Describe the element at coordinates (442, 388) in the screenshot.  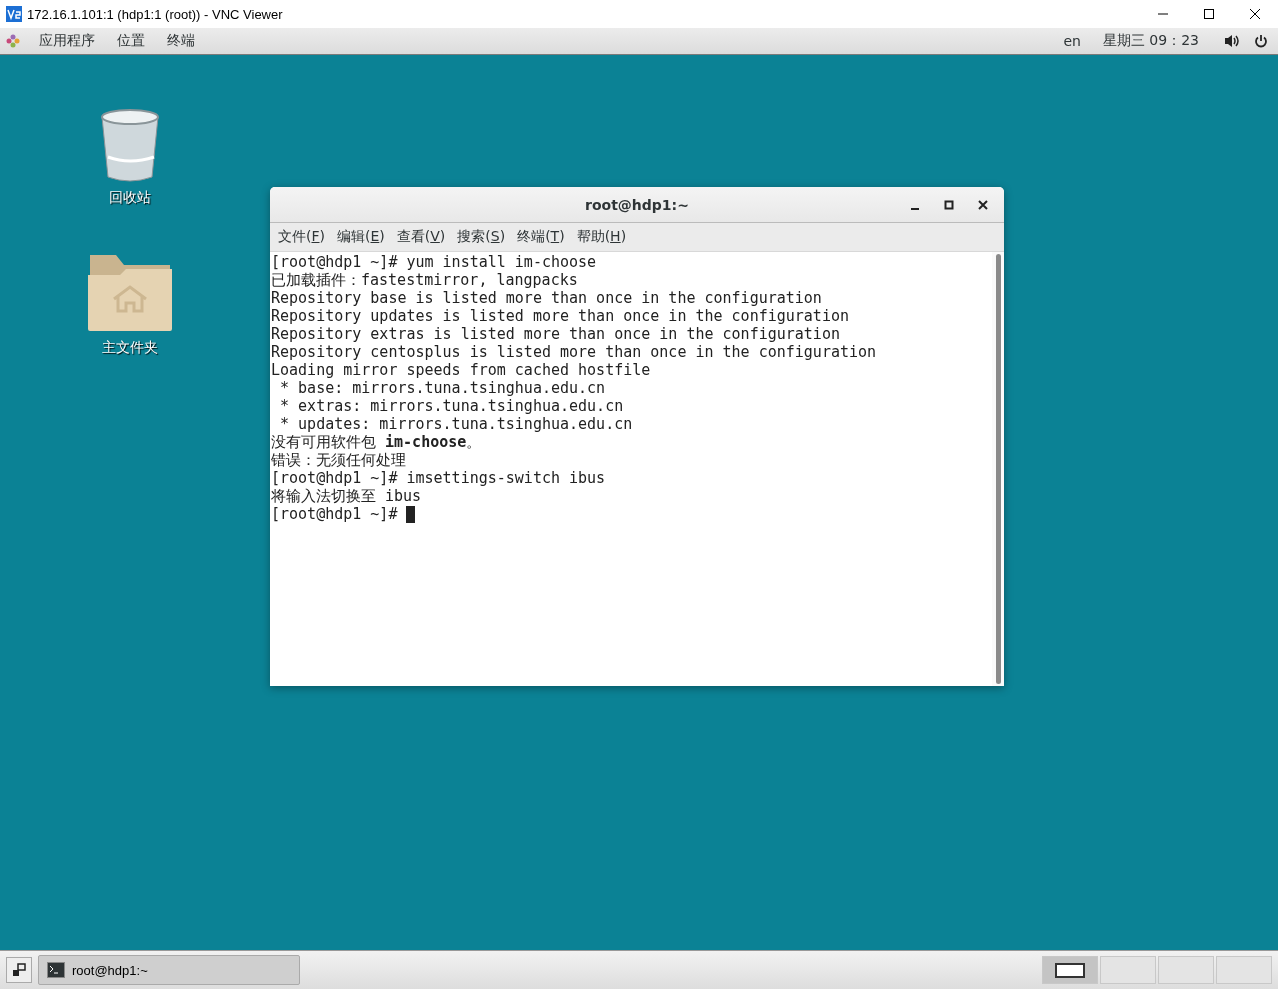
I see `terminal-line: * base: mirrors.tuna.tsinghua.edu.cn` at that location.